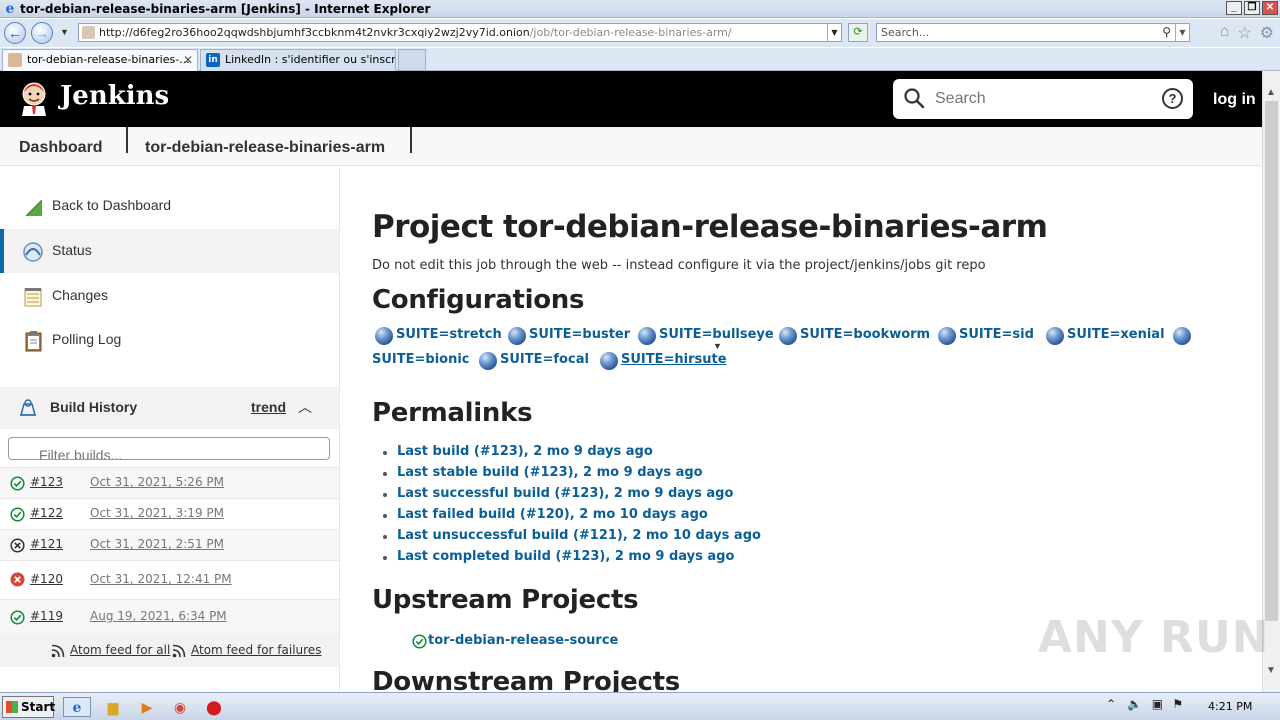  What do you see at coordinates (77, 707) in the screenshot?
I see `ie-taskbar-icon: e` at bounding box center [77, 707].